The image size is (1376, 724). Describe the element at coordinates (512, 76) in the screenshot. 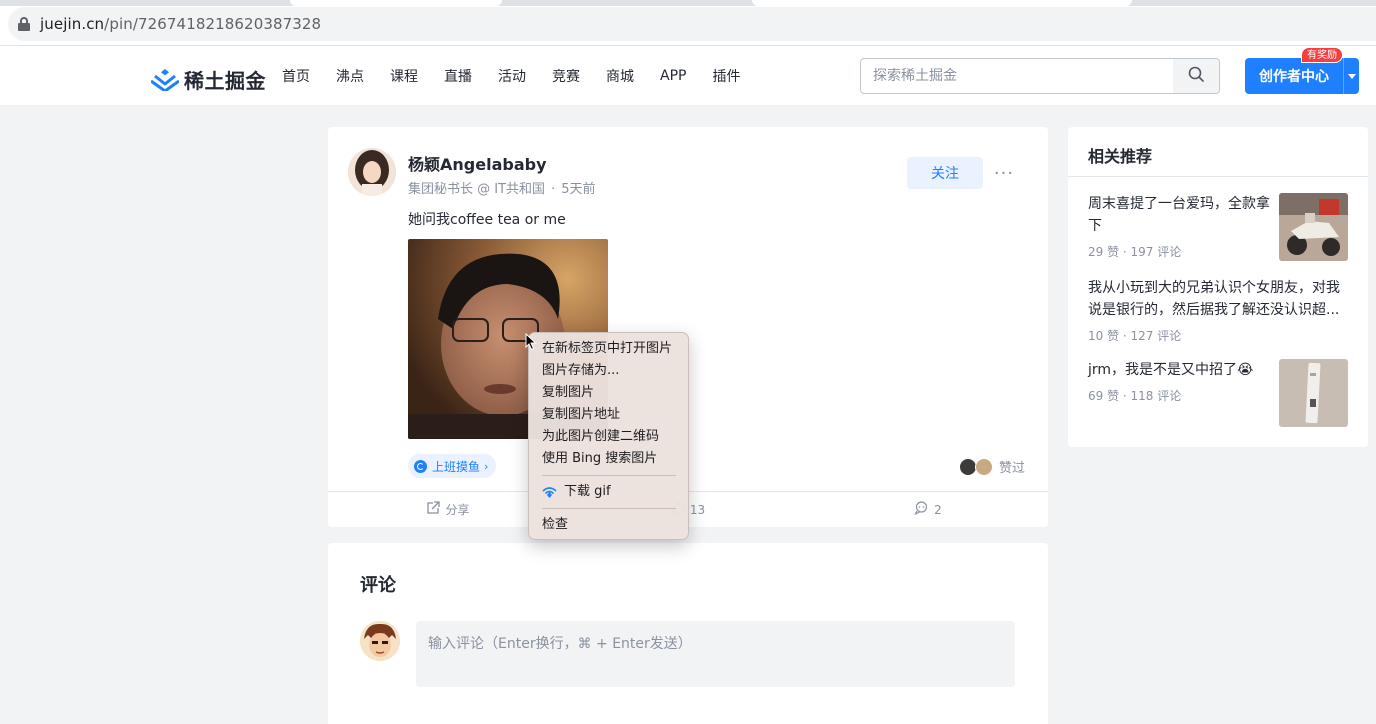

I see `nav-item-events: 活动` at that location.